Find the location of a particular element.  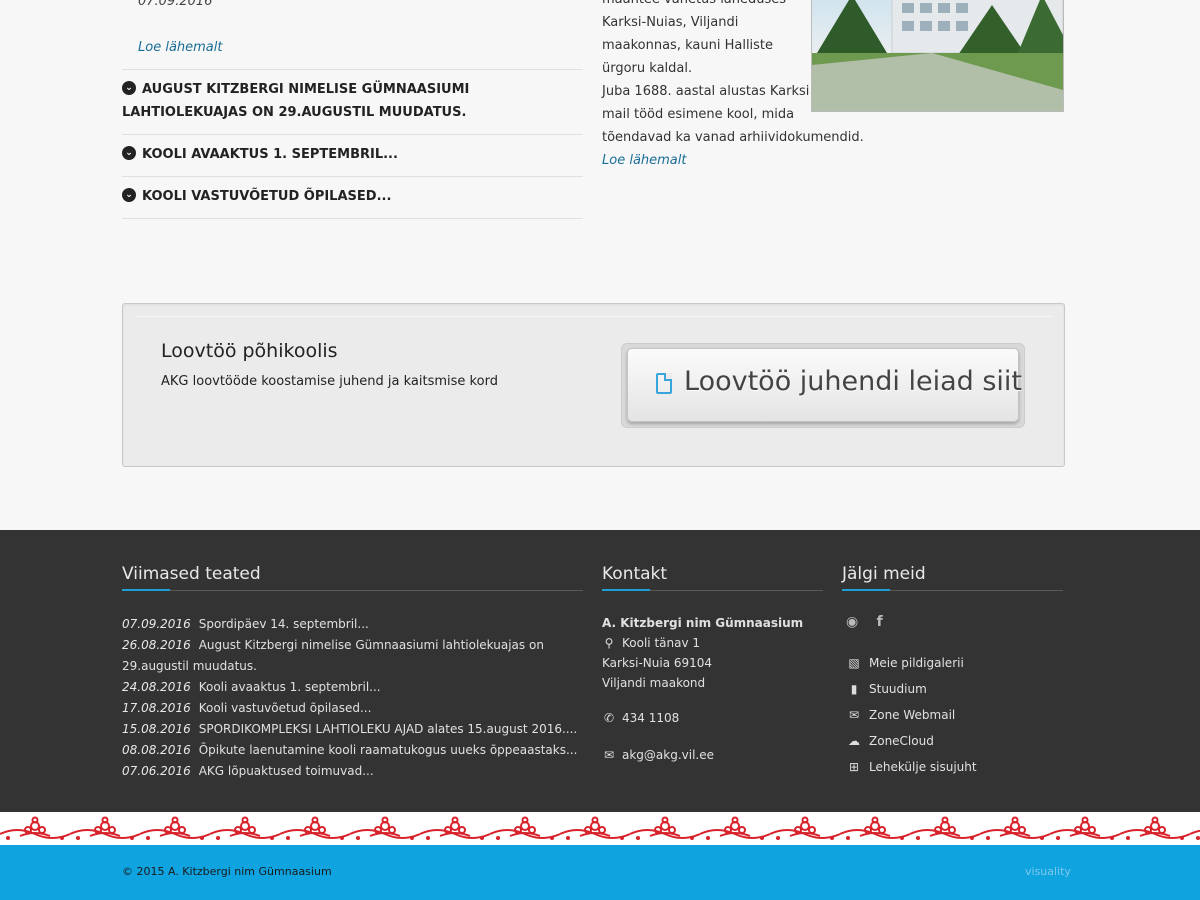

news-item-date: 26.08.2016 is located at coordinates (156, 645).